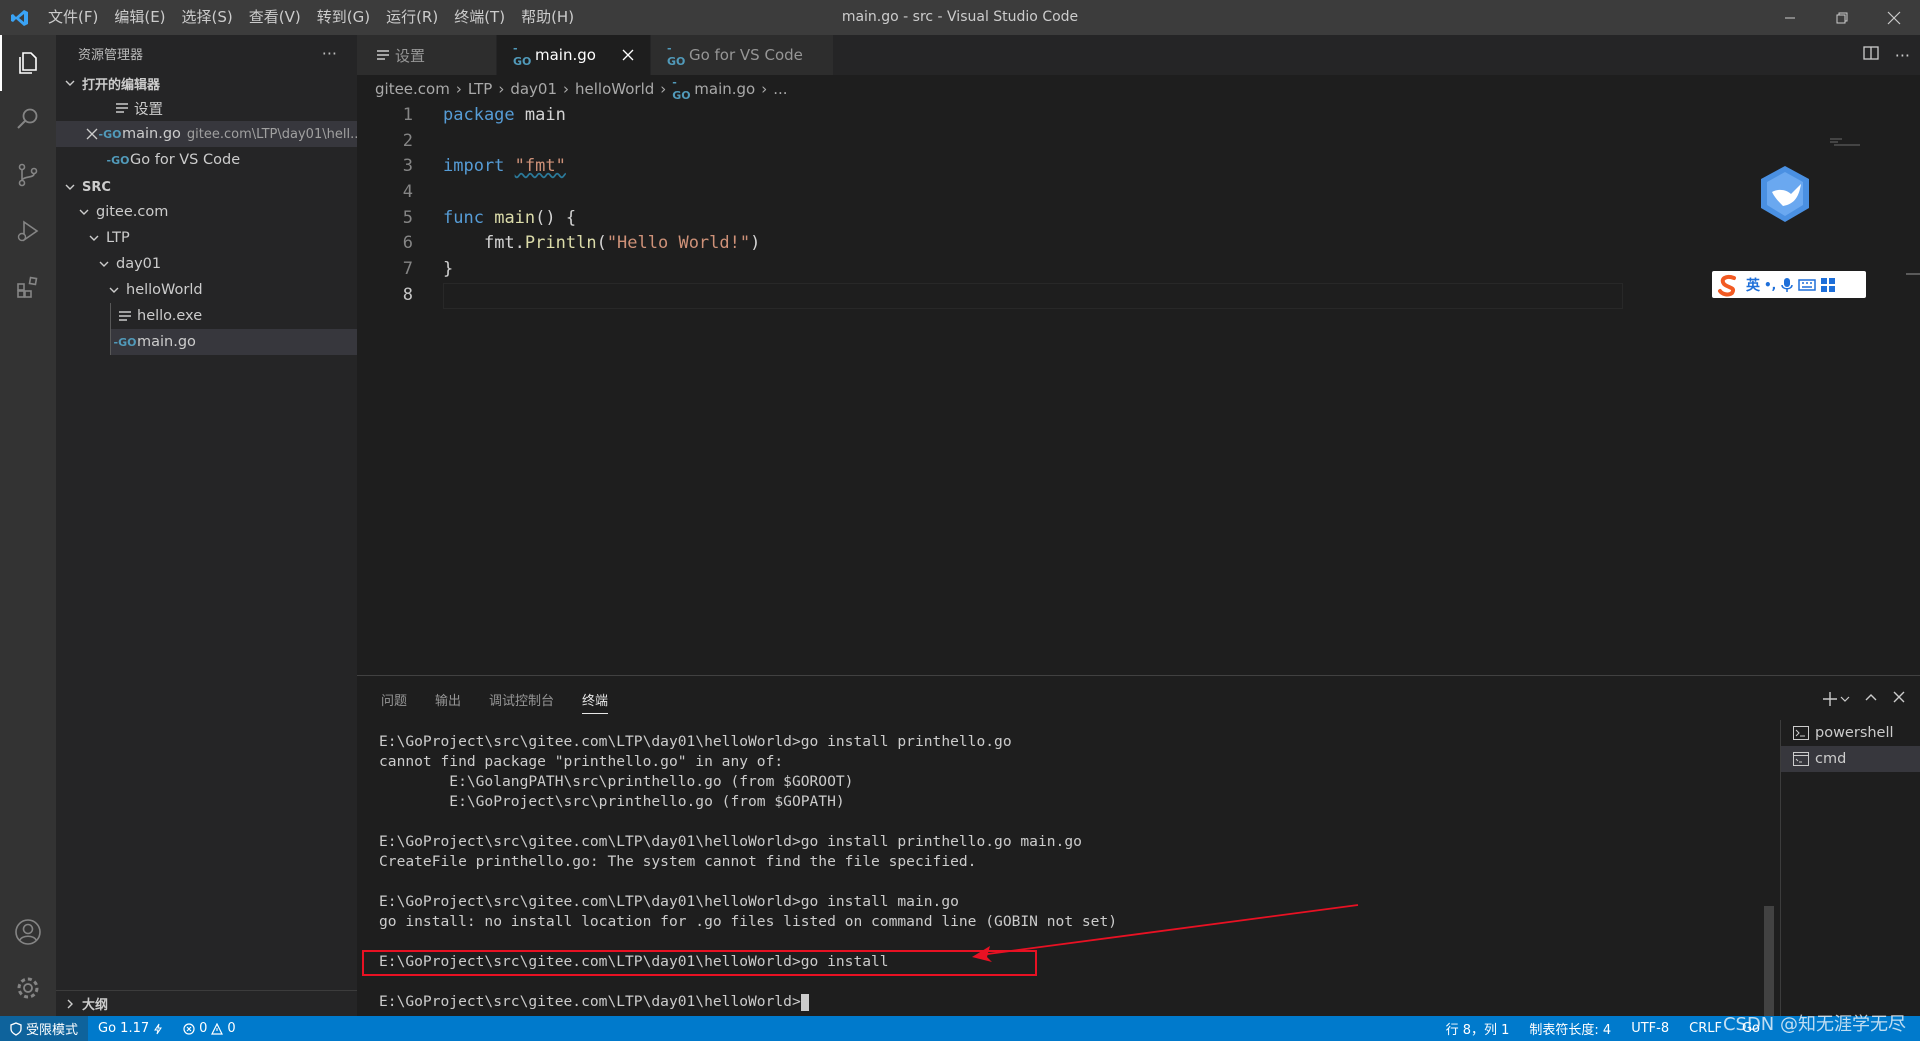 The image size is (1920, 1041). Describe the element at coordinates (92, 134) in the screenshot. I see `close-editor-icon` at that location.